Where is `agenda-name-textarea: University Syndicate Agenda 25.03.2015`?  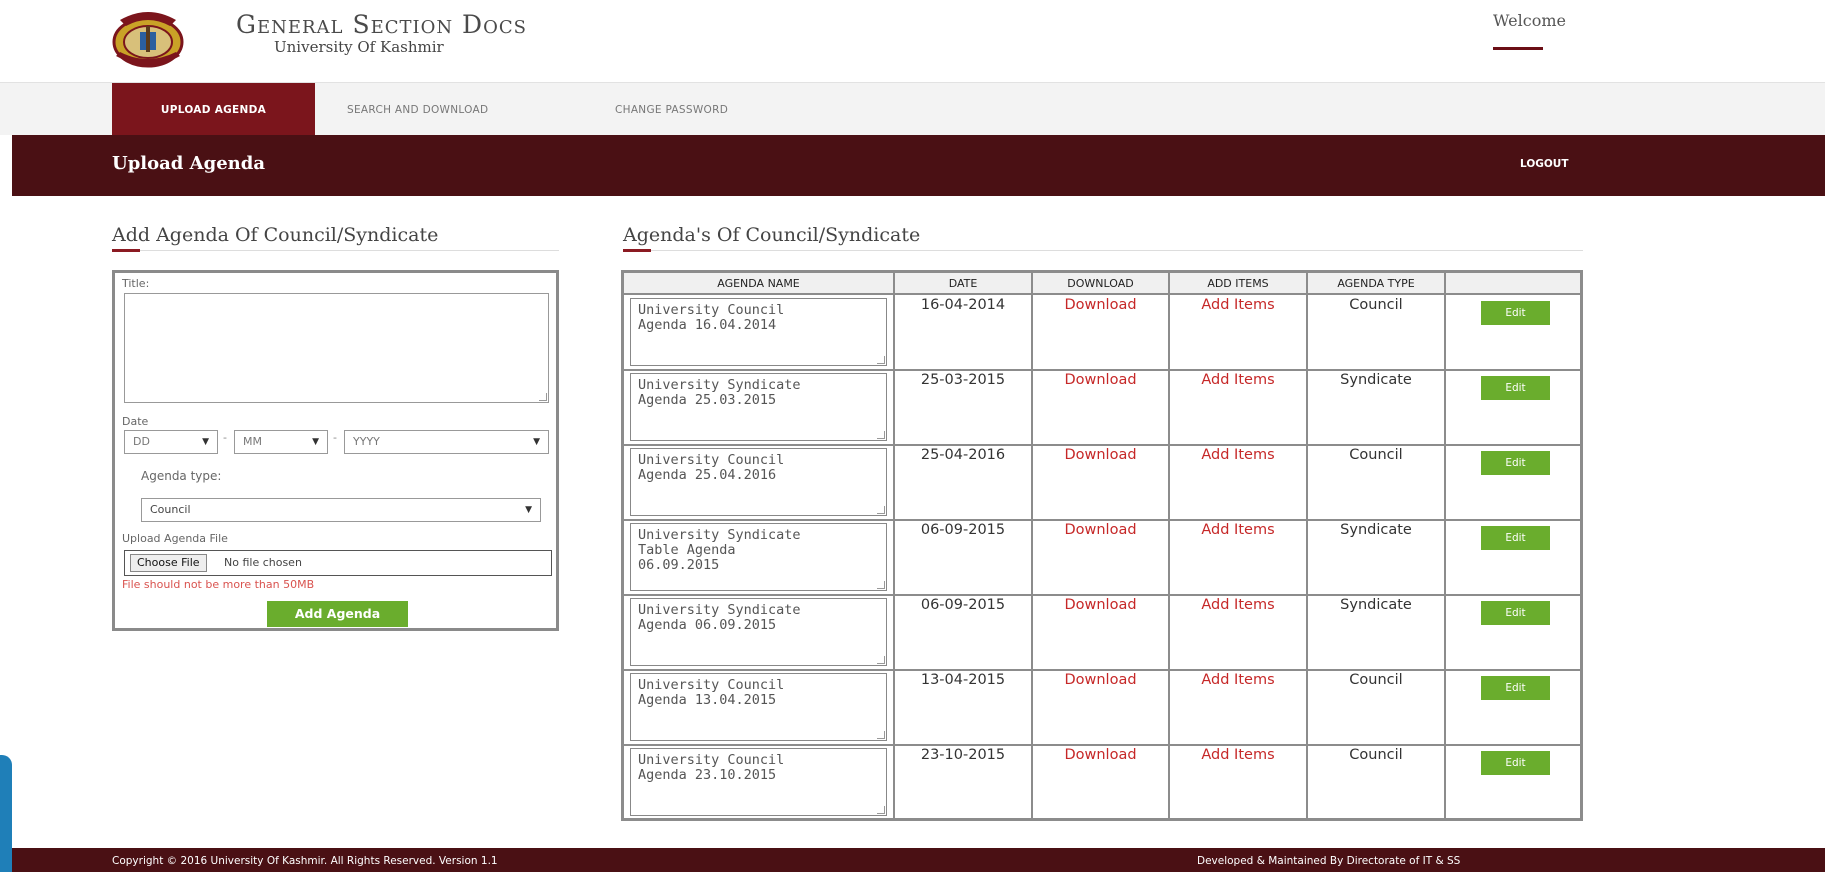
agenda-name-textarea: University Syndicate Agenda 25.03.2015 is located at coordinates (758, 407).